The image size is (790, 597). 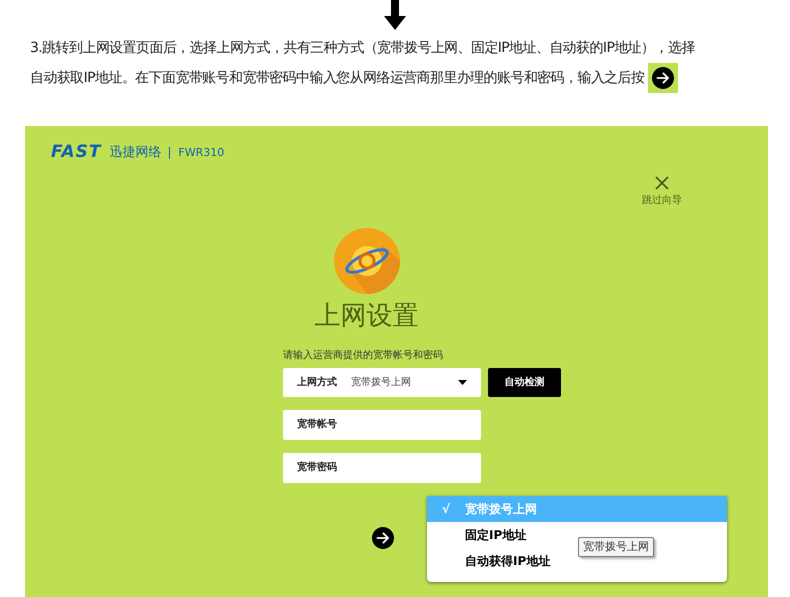 I want to click on connection-type-select: 上网方式 宽带拨号上网, so click(x=382, y=382).